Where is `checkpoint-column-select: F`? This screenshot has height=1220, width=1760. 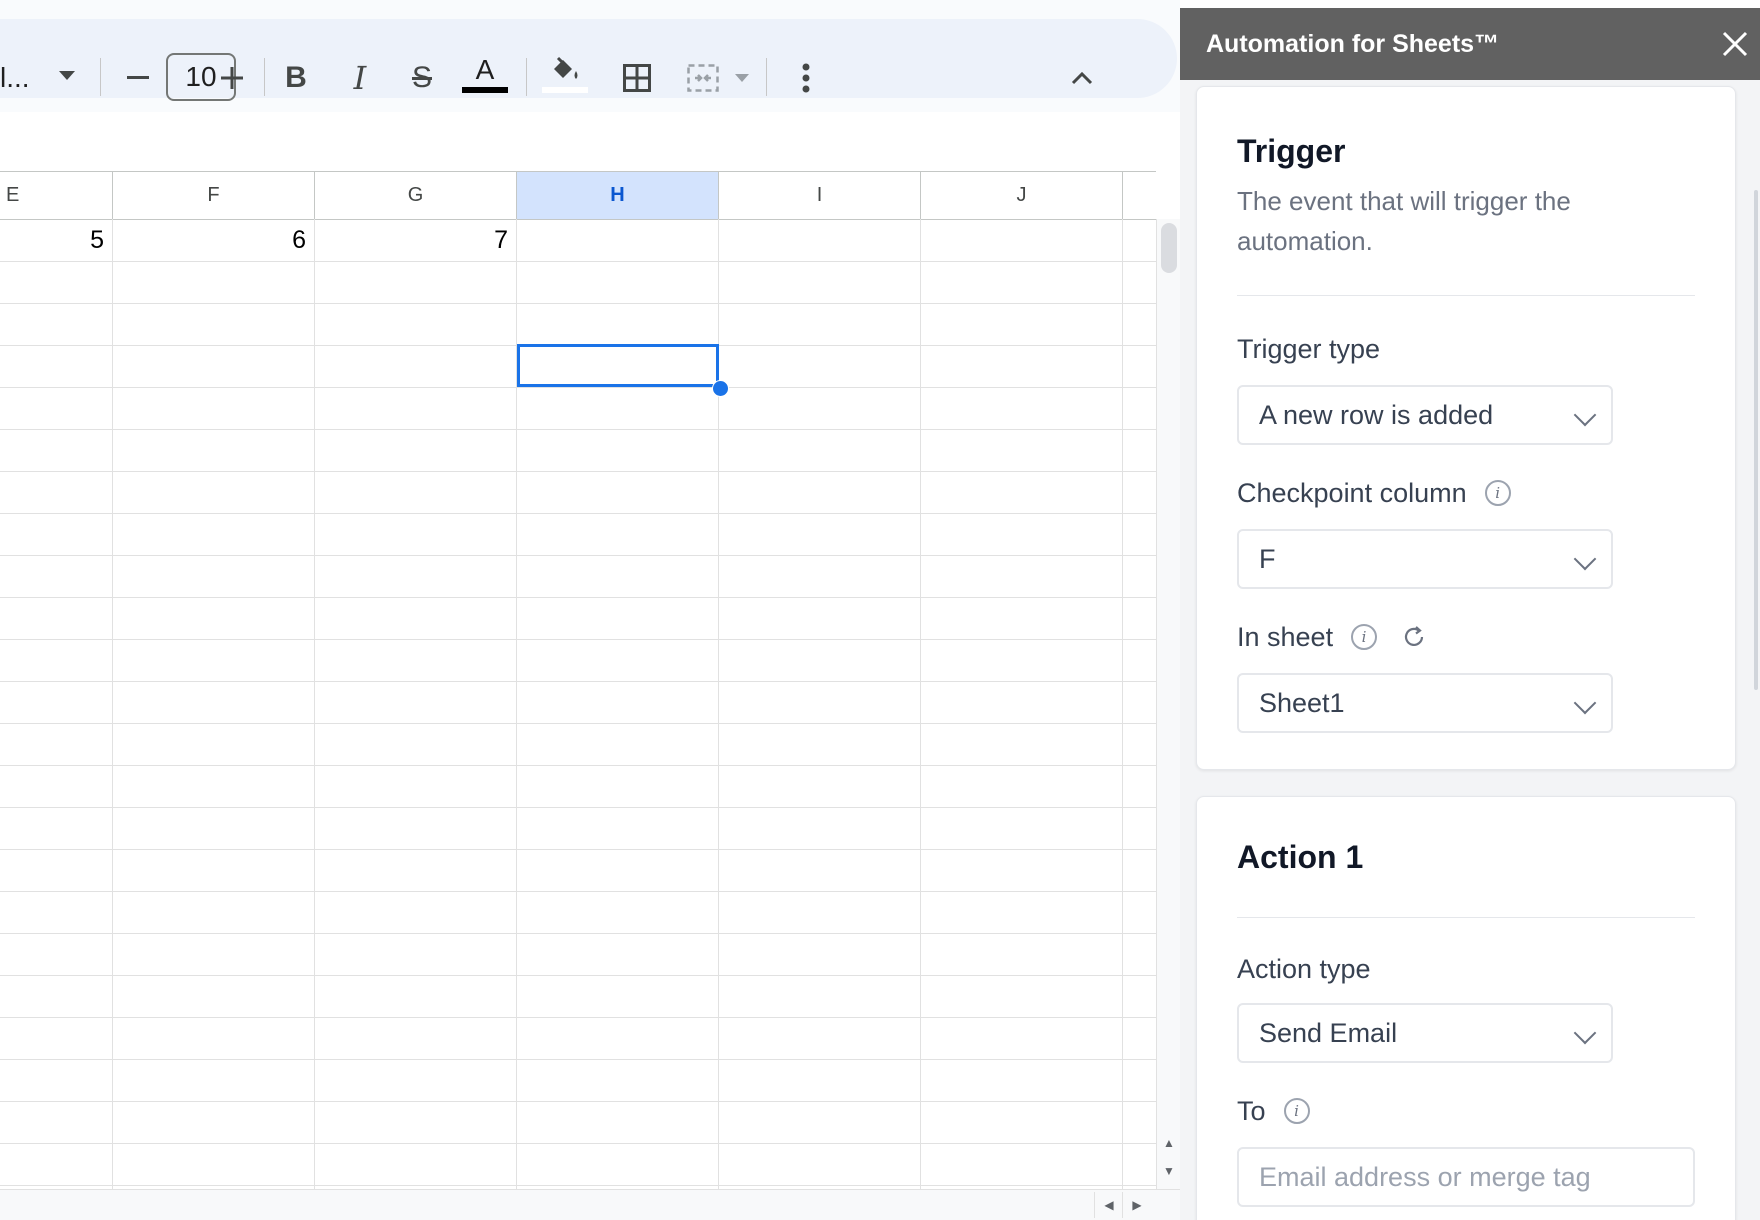 checkpoint-column-select: F is located at coordinates (1425, 559).